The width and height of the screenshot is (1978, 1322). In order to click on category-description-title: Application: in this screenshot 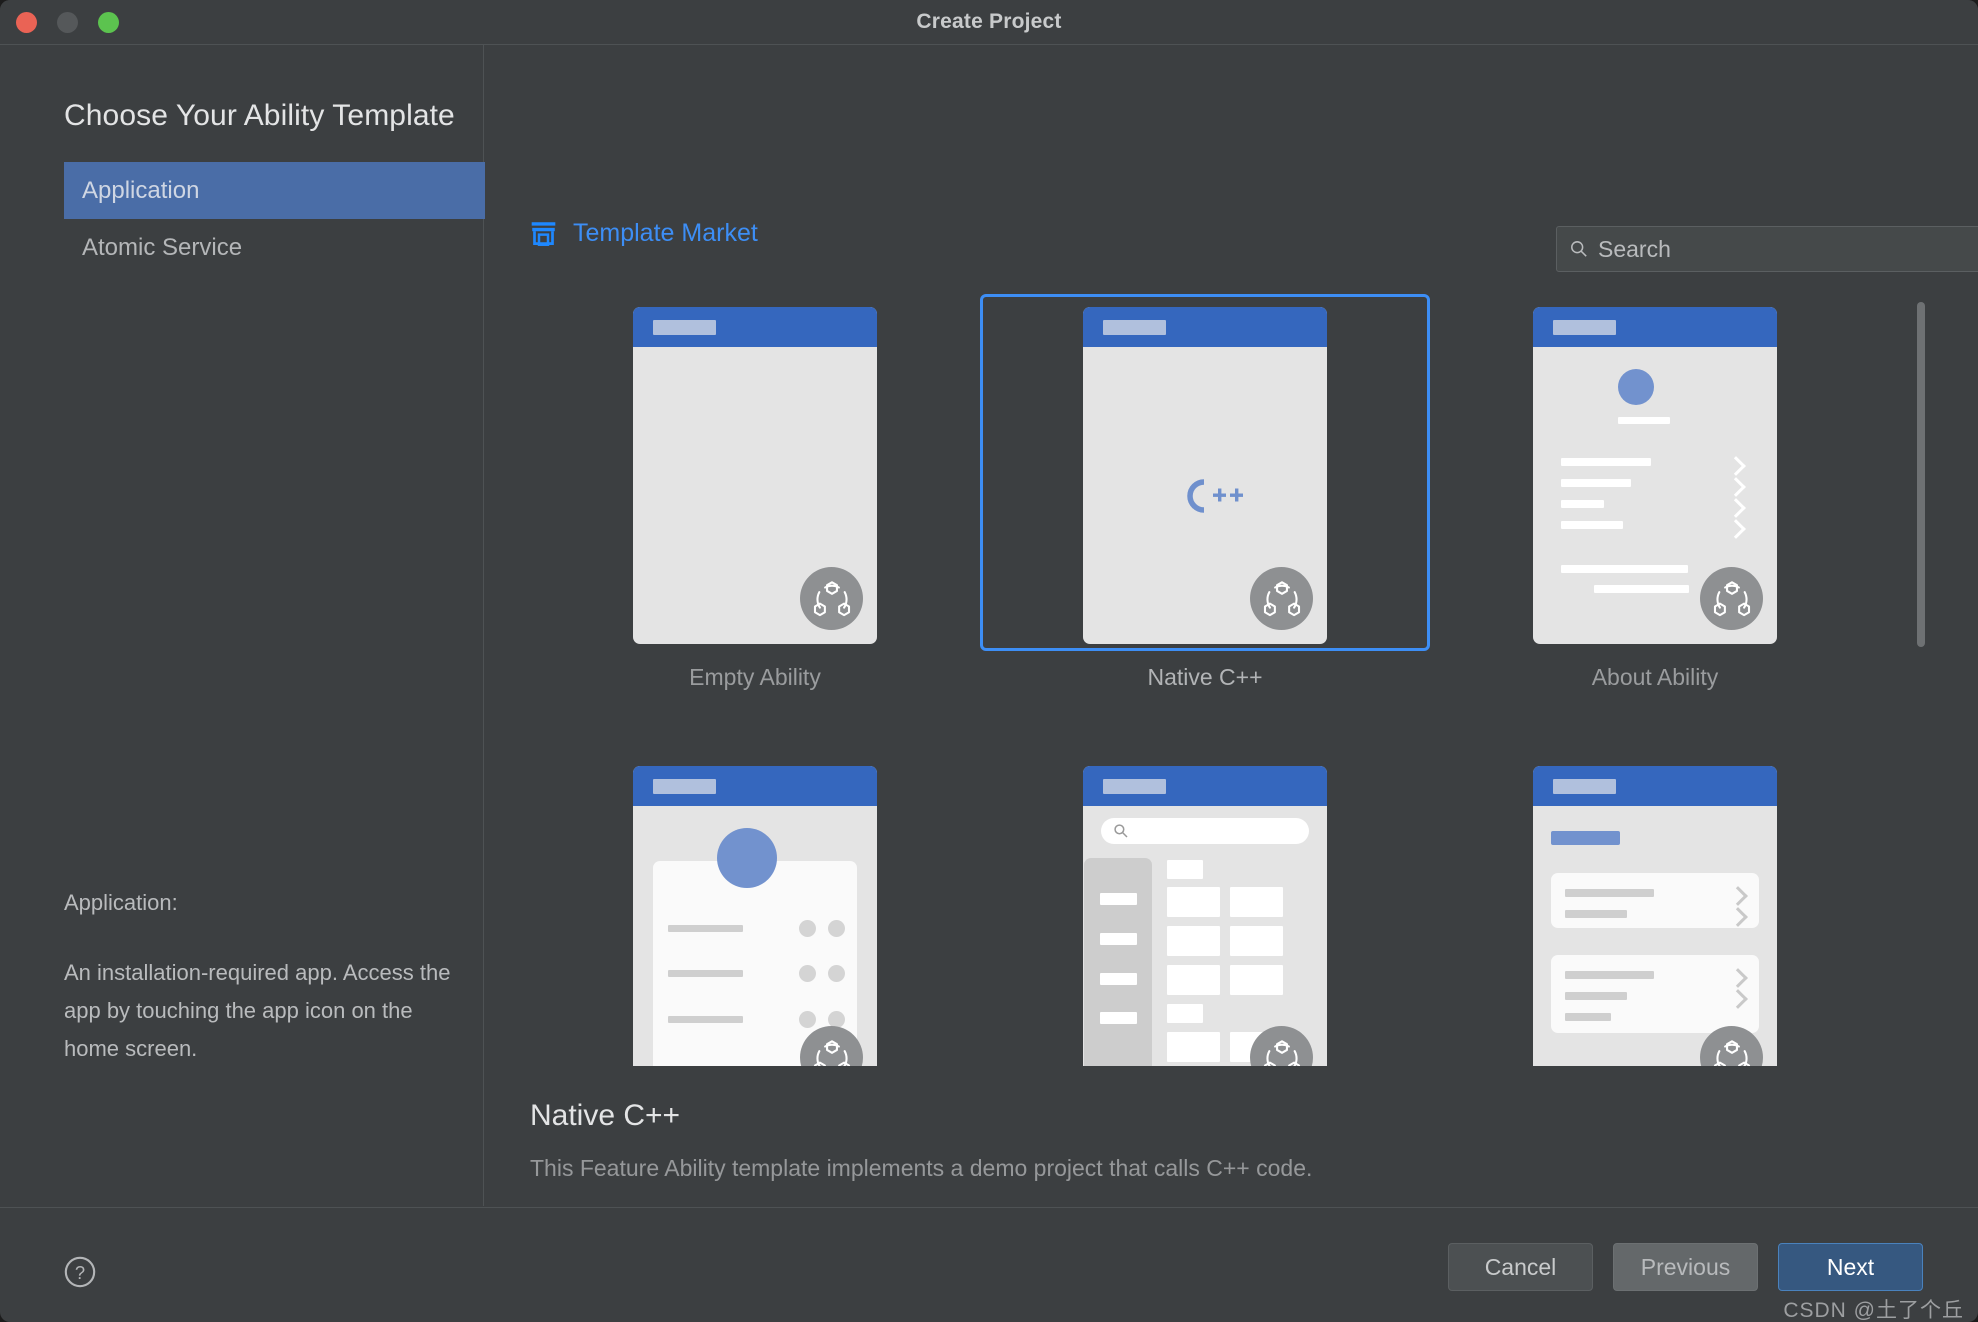, I will do `click(121, 902)`.